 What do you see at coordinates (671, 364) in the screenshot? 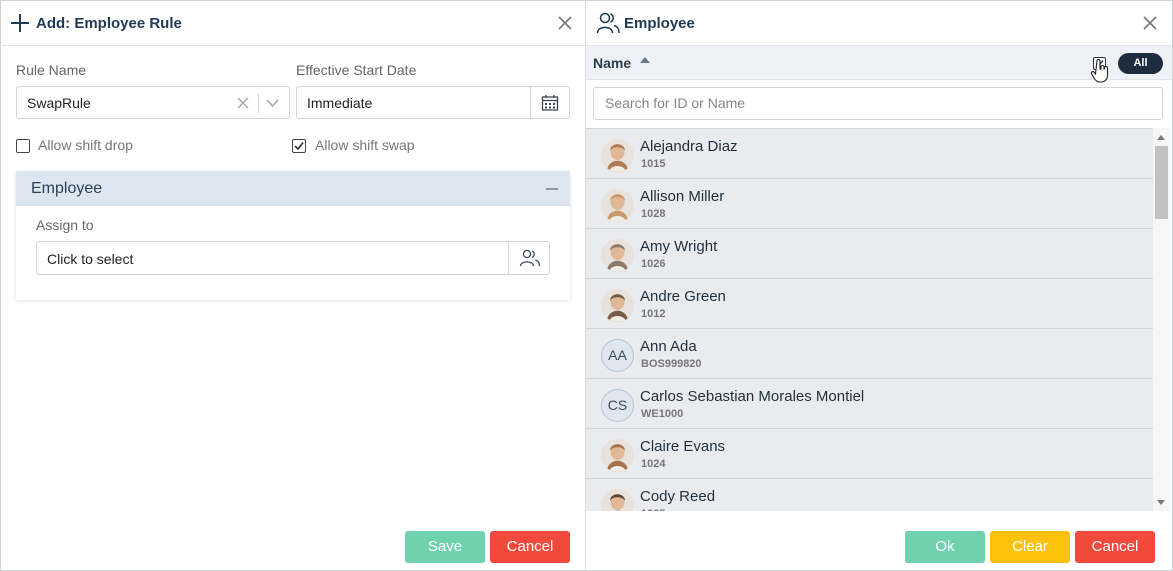
I see `employee-id: BOS999820` at bounding box center [671, 364].